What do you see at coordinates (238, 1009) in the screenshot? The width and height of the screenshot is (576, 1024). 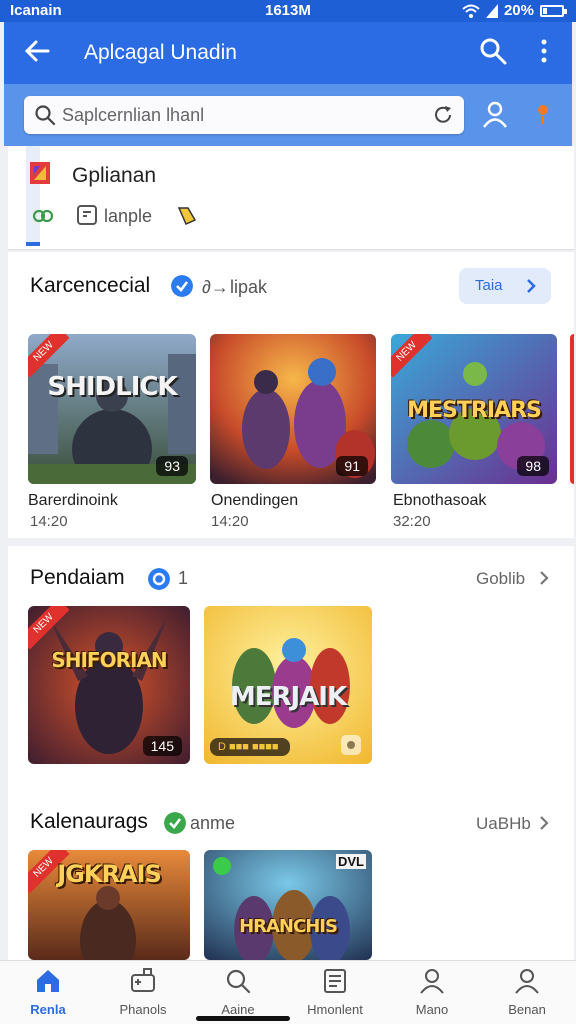 I see `tab-label: Aaine` at bounding box center [238, 1009].